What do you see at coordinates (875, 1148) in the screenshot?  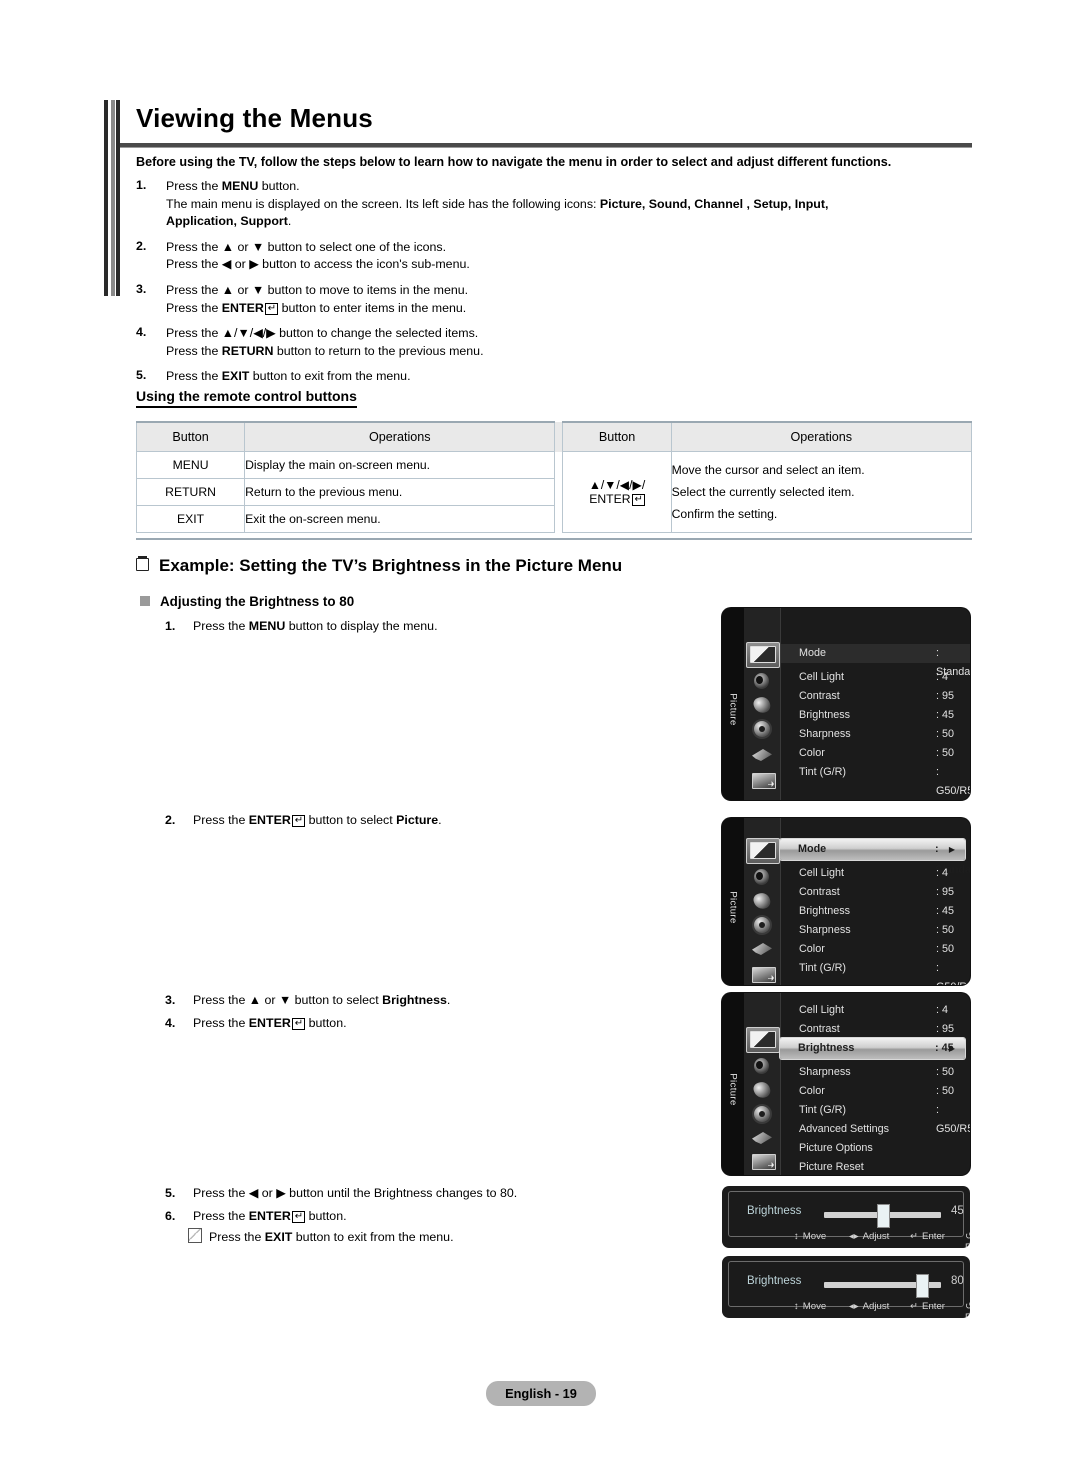 I see `osd-row-picture-options: Picture Options` at bounding box center [875, 1148].